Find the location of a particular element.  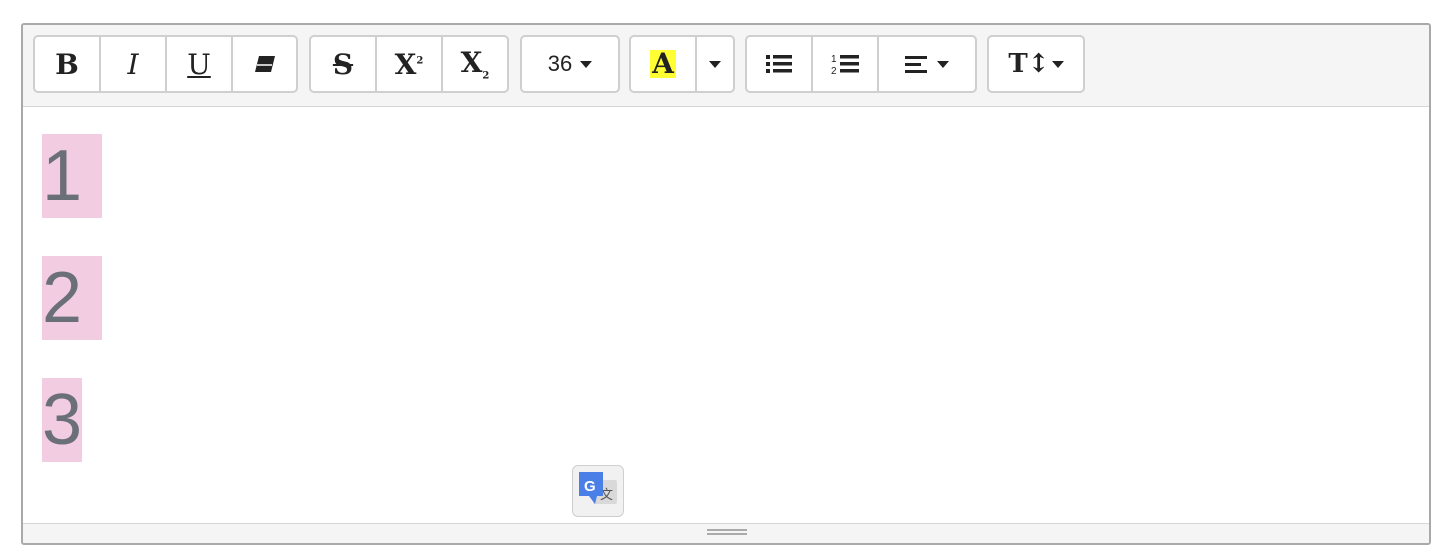

underline-button: U is located at coordinates (200, 64).